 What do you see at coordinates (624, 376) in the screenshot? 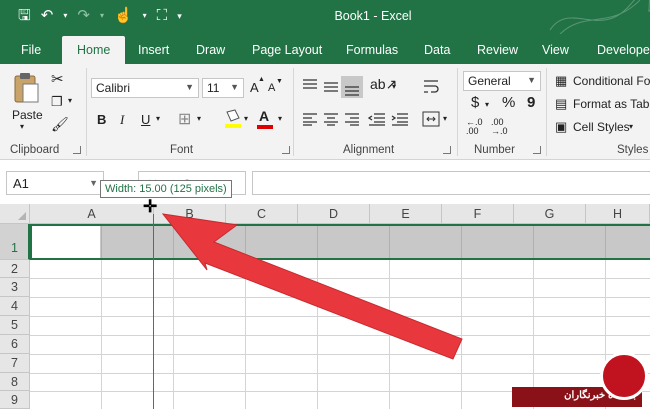
I see `watermark-logo-icon` at bounding box center [624, 376].